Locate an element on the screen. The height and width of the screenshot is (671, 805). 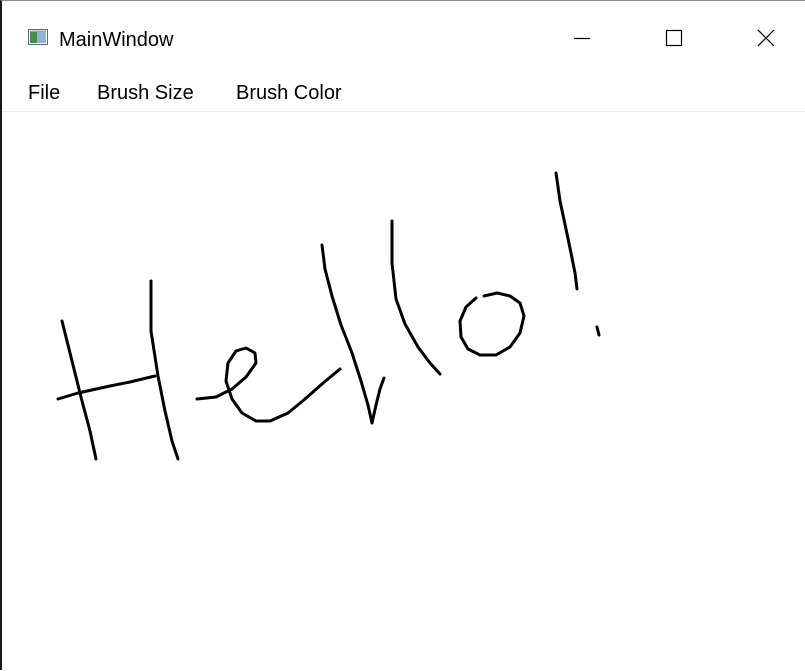
ink-dot-exclamation is located at coordinates (598, 331).